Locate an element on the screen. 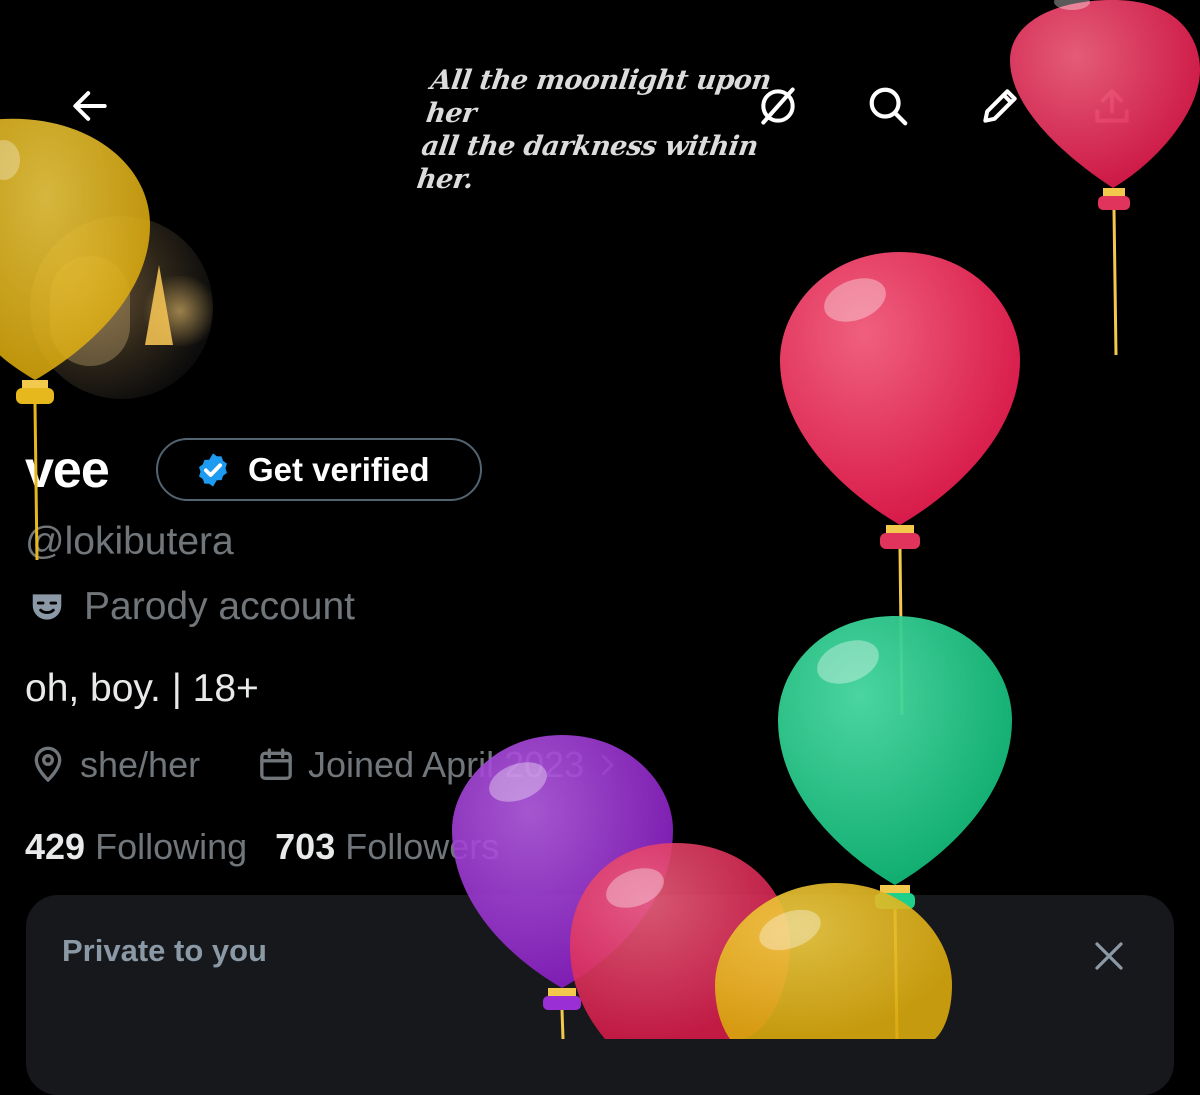  theater-mask-icon is located at coordinates (47, 607).